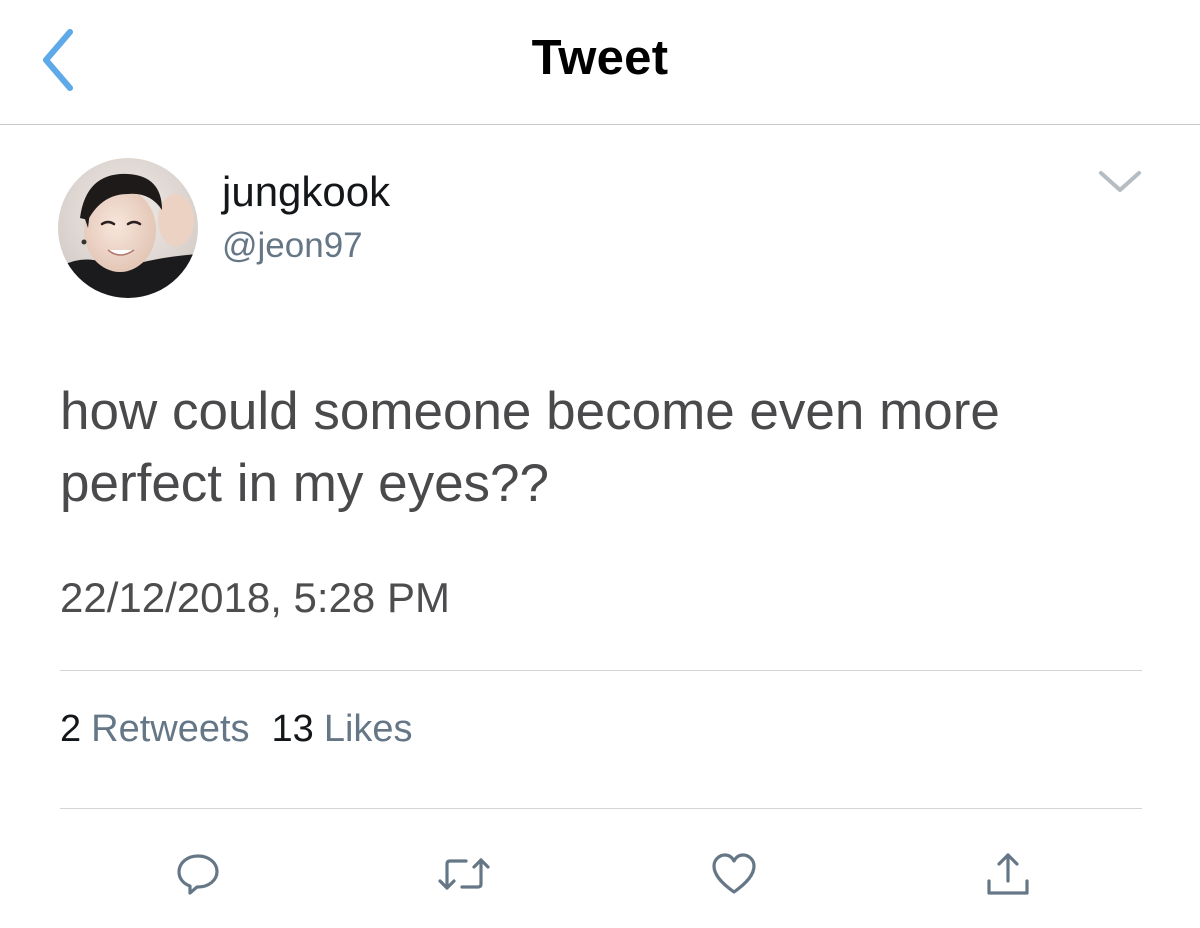 The image size is (1200, 928). I want to click on likes-stat: 13 Likes, so click(342, 729).